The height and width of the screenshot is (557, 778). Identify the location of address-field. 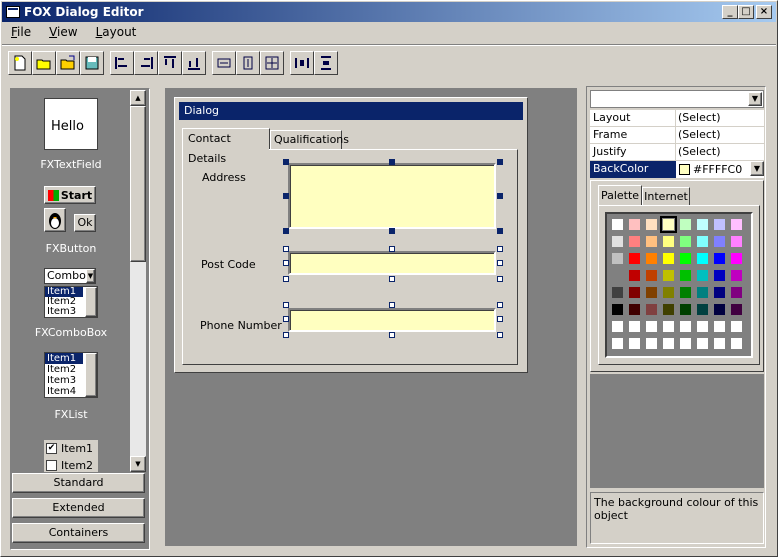
(392, 196).